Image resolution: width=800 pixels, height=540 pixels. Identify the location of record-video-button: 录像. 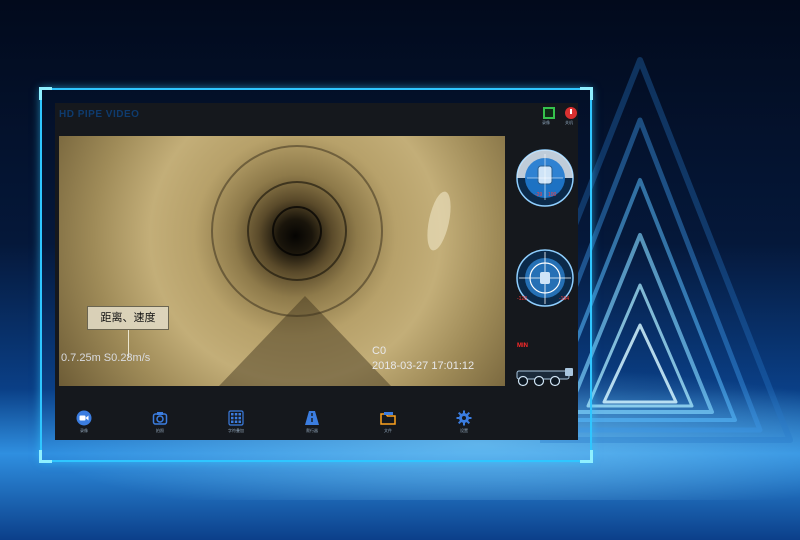
(84, 423).